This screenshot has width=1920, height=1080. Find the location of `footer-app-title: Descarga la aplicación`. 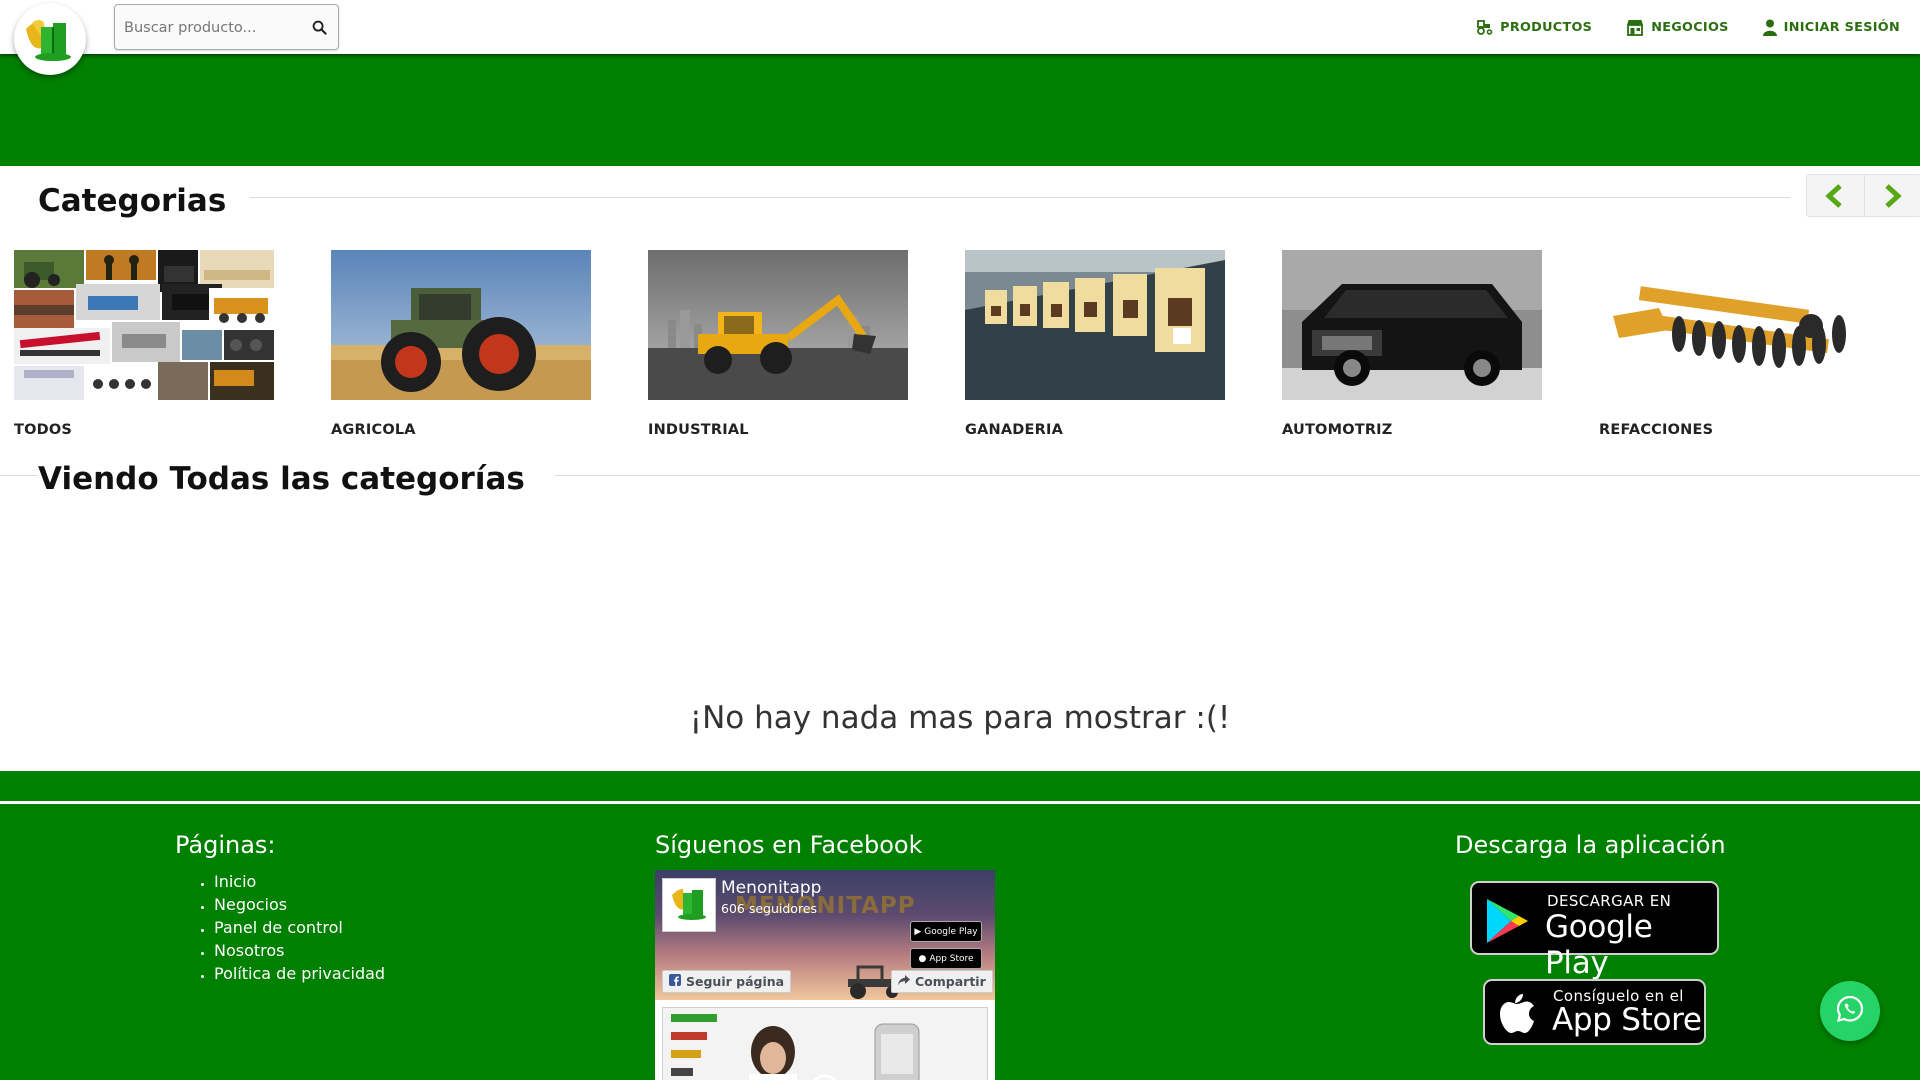

footer-app-title: Descarga la aplicación is located at coordinates (1590, 845).